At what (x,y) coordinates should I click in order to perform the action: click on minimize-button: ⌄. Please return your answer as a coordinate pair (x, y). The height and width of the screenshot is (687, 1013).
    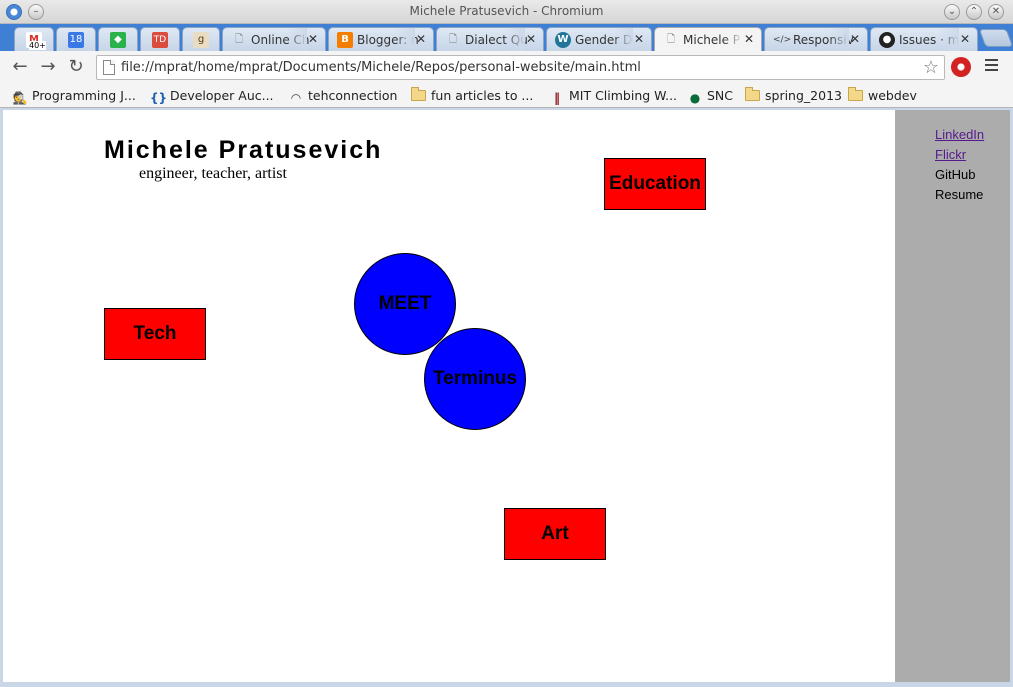
    Looking at the image, I should click on (952, 12).